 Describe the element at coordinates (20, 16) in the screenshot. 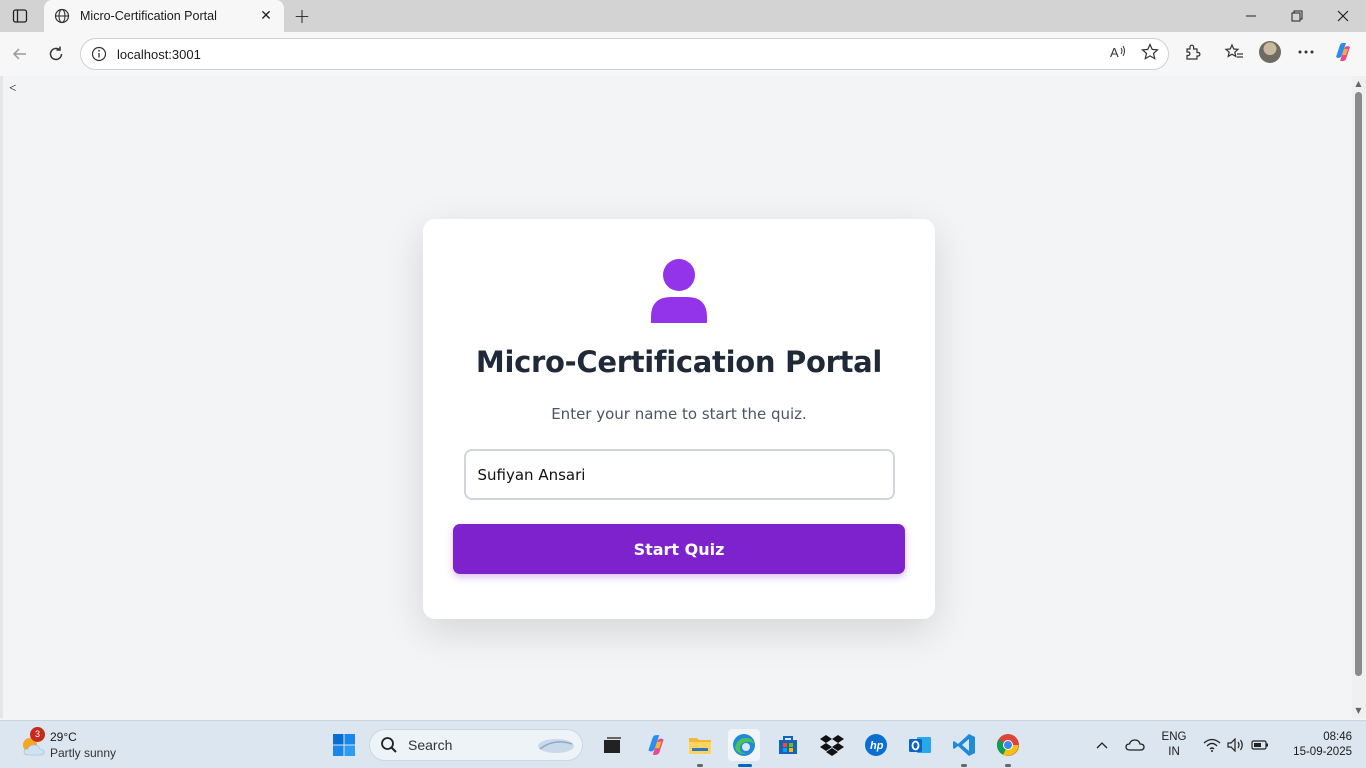

I see `tab-actions-icon` at that location.